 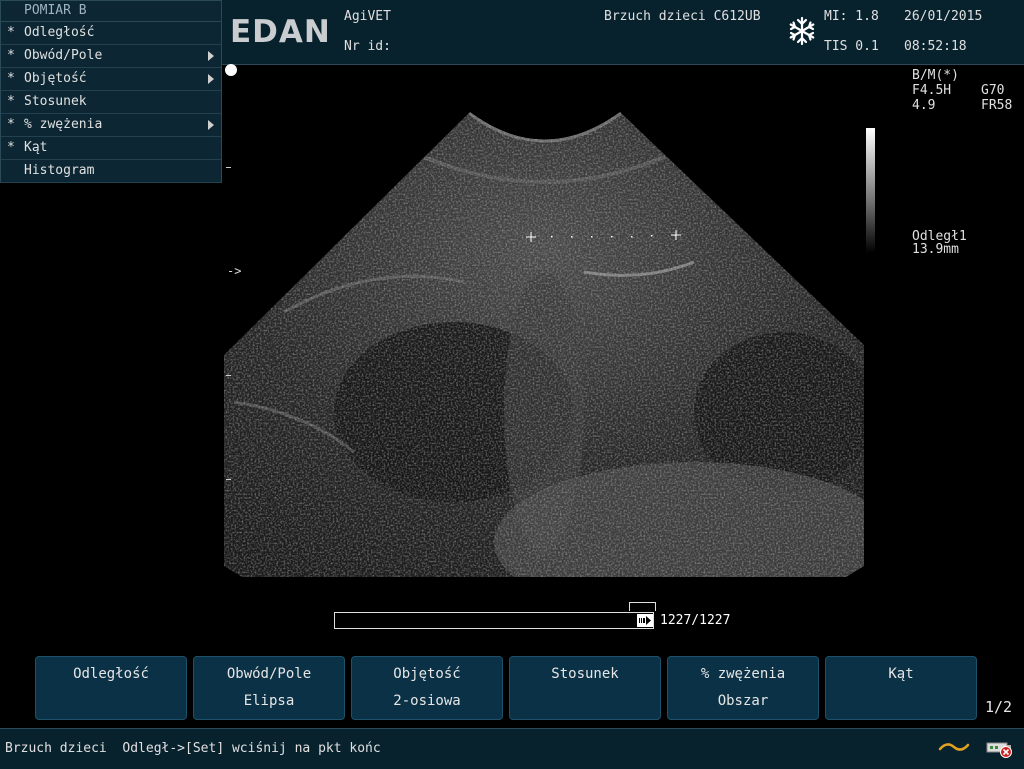 I want to click on softkey-odleglosc: Odległość, so click(x=111, y=688).